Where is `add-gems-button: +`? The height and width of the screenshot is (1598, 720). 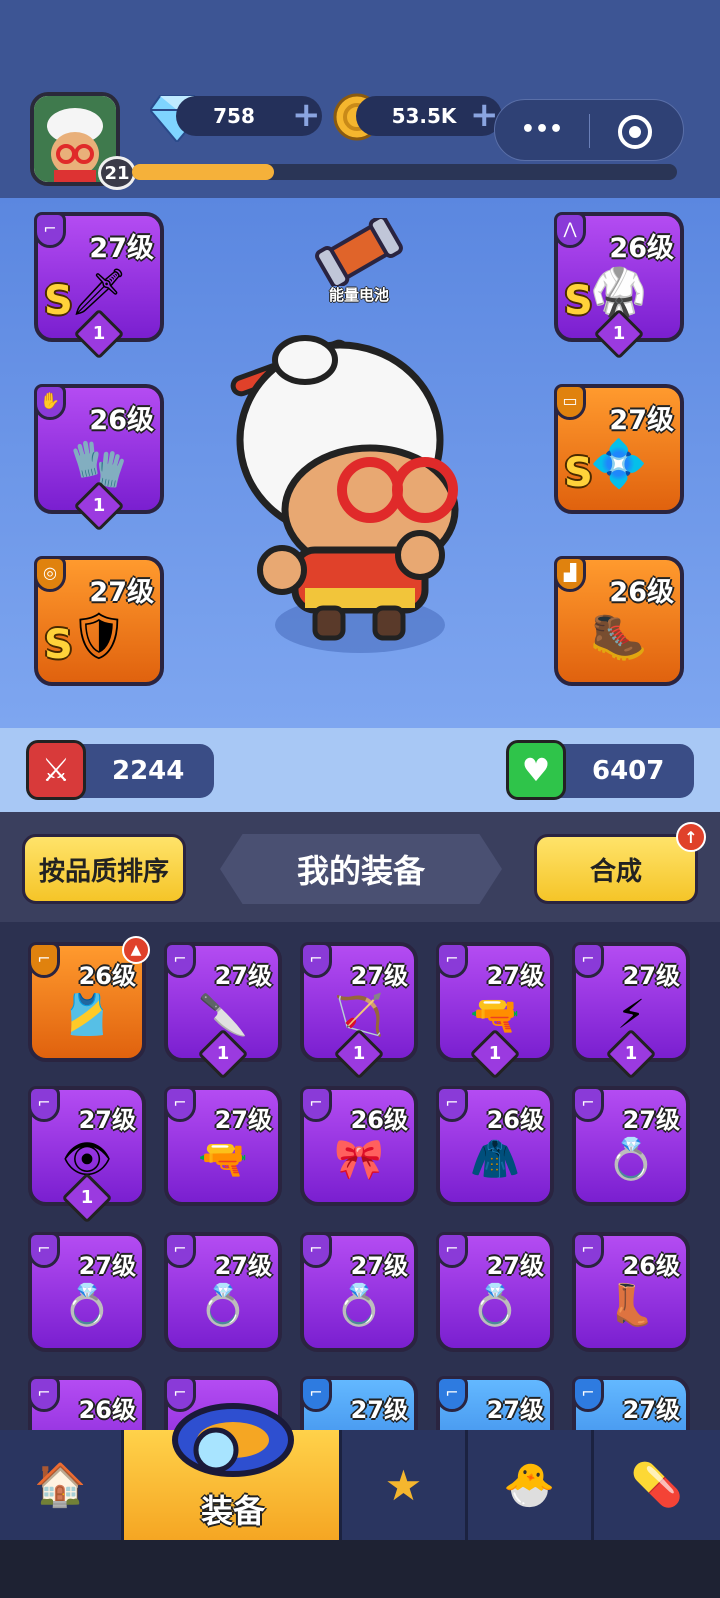
add-gems-button: + is located at coordinates (306, 115).